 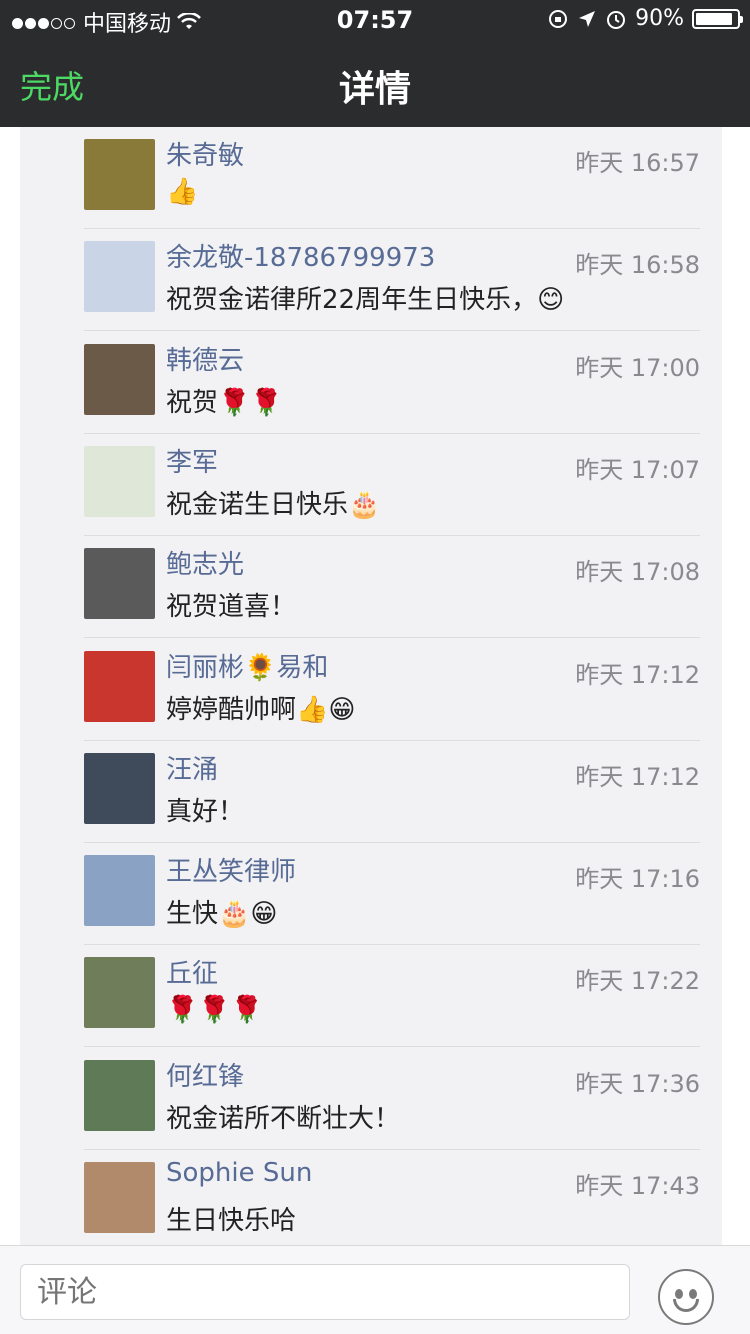 I want to click on comment-row: Sophie Sun 昨天 17:43 生日快乐哈, so click(x=392, y=1197).